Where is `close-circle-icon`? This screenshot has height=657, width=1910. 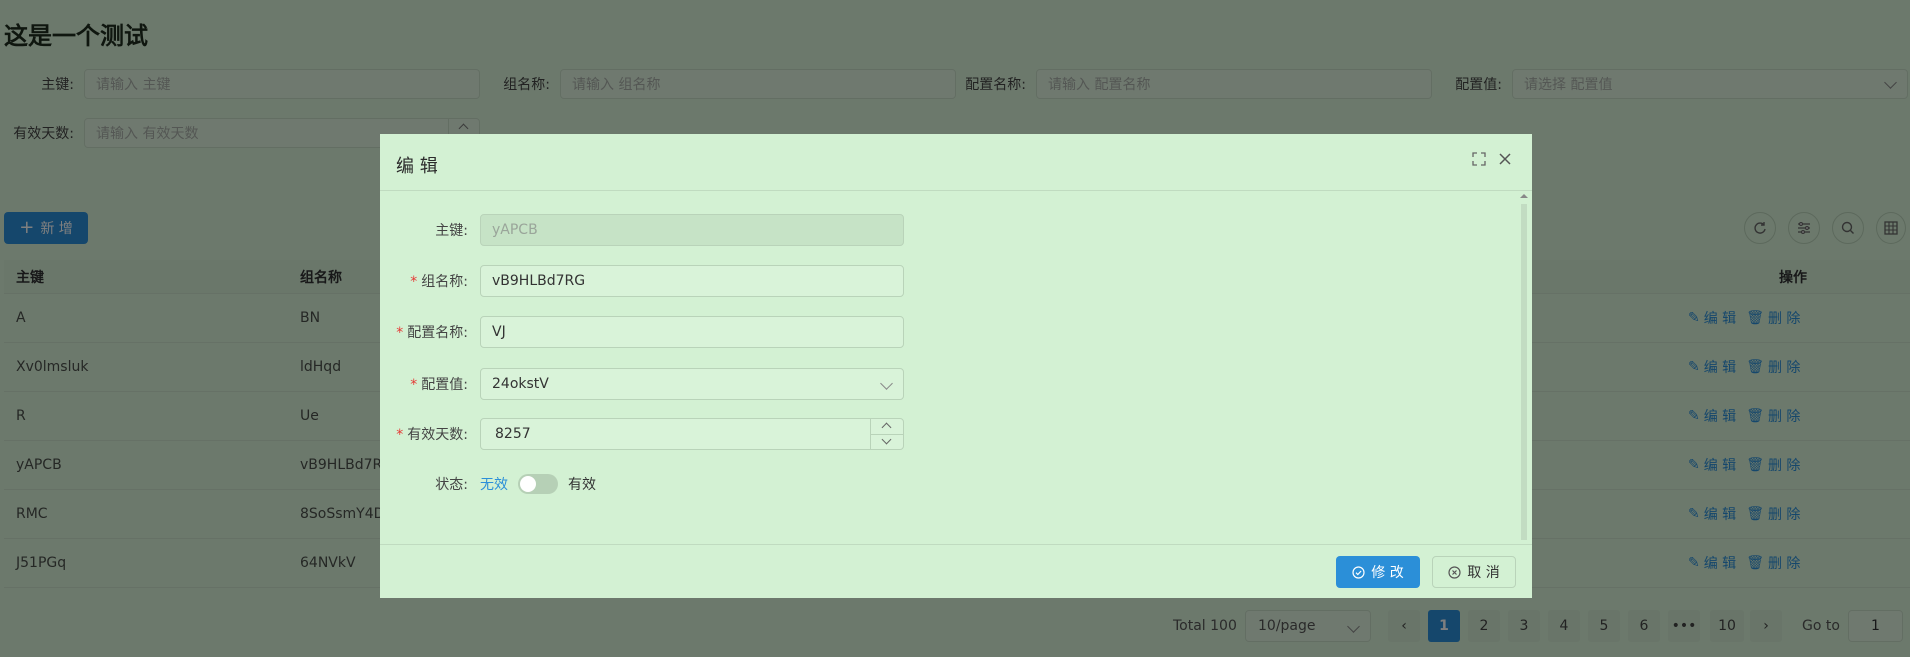
close-circle-icon is located at coordinates (1454, 572).